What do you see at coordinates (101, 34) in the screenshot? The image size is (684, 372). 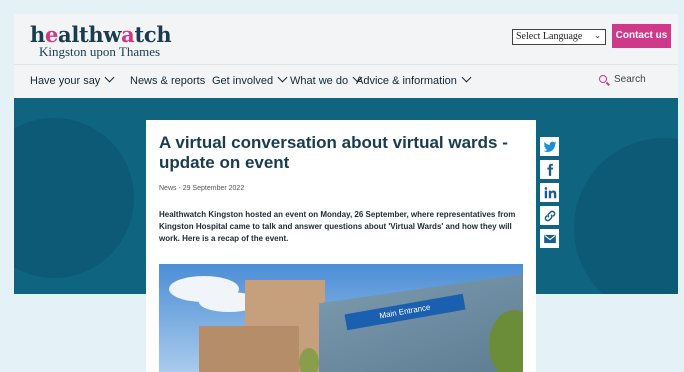 I see `logo-wordmark: healthwatch` at bounding box center [101, 34].